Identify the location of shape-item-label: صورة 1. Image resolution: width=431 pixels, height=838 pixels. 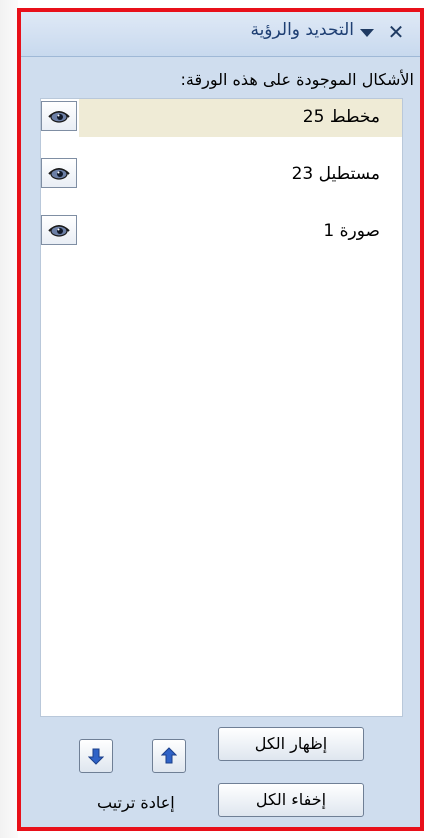
(351, 231).